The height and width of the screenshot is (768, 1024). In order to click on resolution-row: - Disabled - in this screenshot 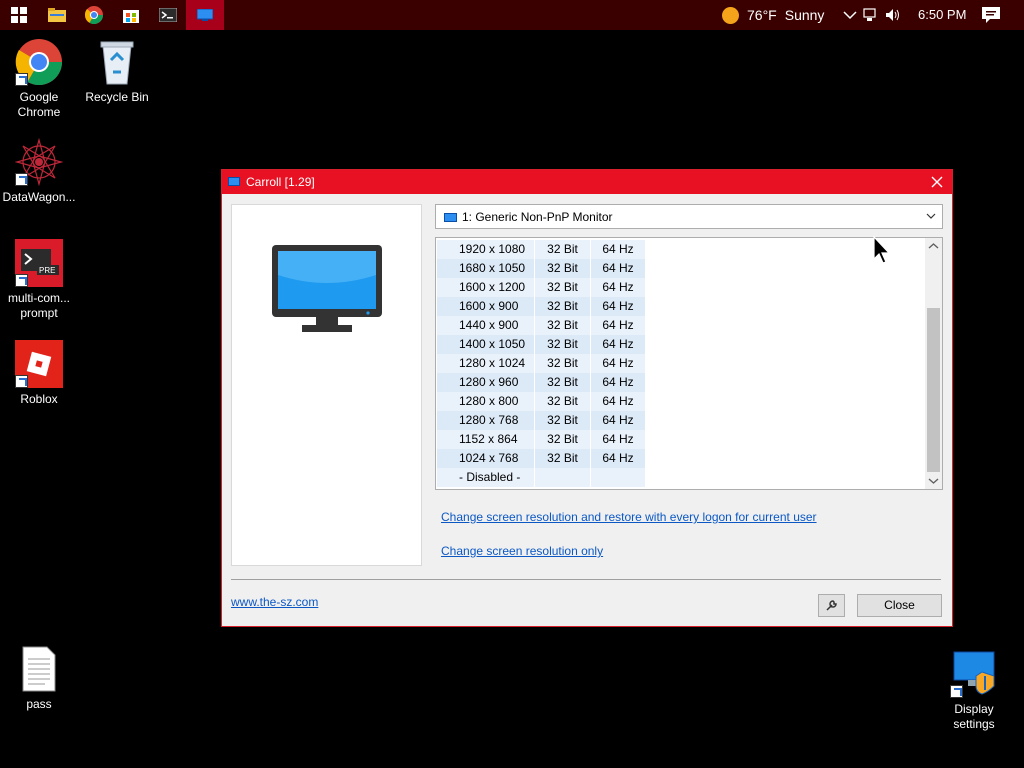, I will do `click(541, 477)`.